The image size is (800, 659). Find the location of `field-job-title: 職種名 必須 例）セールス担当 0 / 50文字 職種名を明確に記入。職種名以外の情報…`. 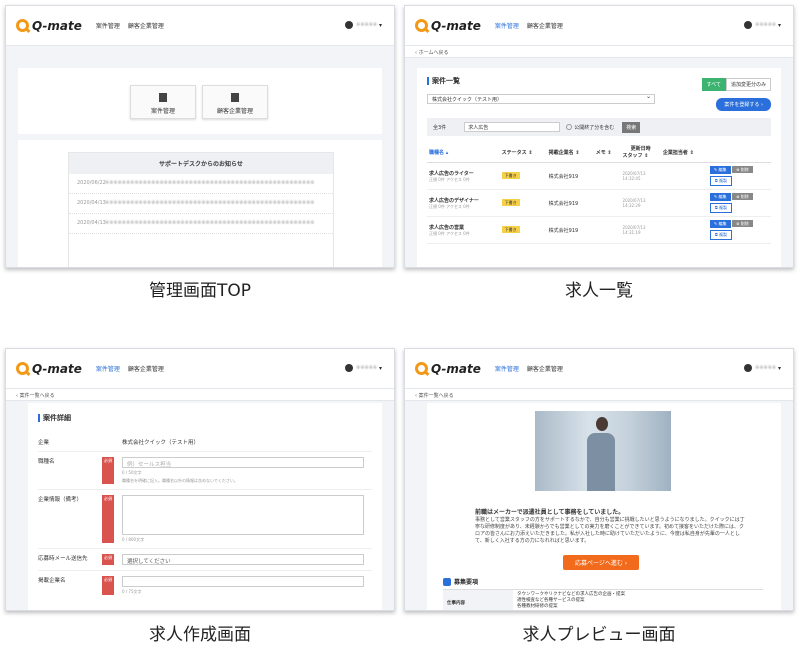

field-job-title: 職種名 必須 例）セールス担当 0 / 50文字 職種名を明確に記入。職種名以外の情報… is located at coordinates (205, 471).